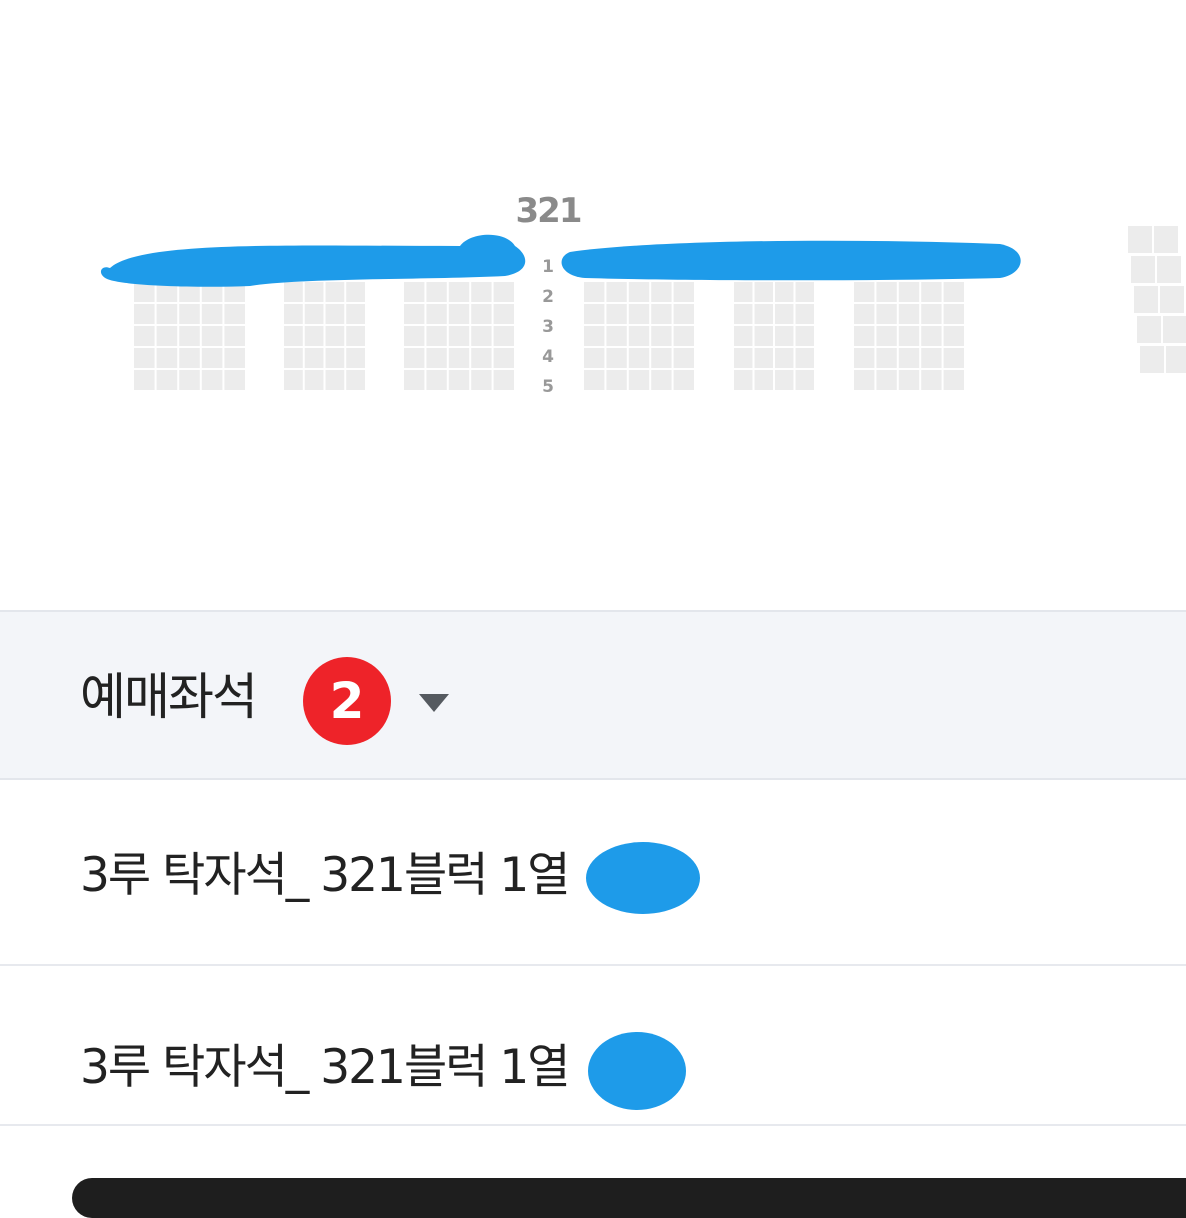 Image resolution: width=1186 pixels, height=1218 pixels. Describe the element at coordinates (434, 703) in the screenshot. I see `caret-down-icon` at that location.